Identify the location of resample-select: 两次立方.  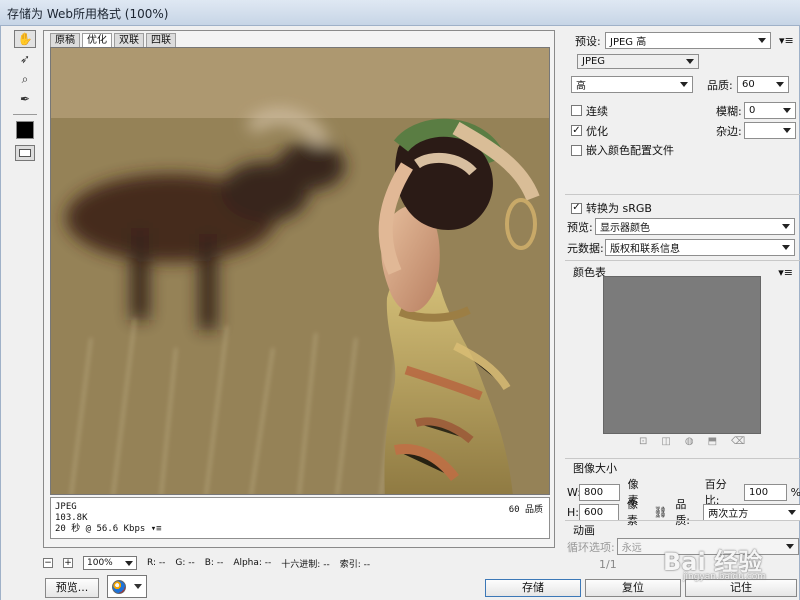
(751, 512).